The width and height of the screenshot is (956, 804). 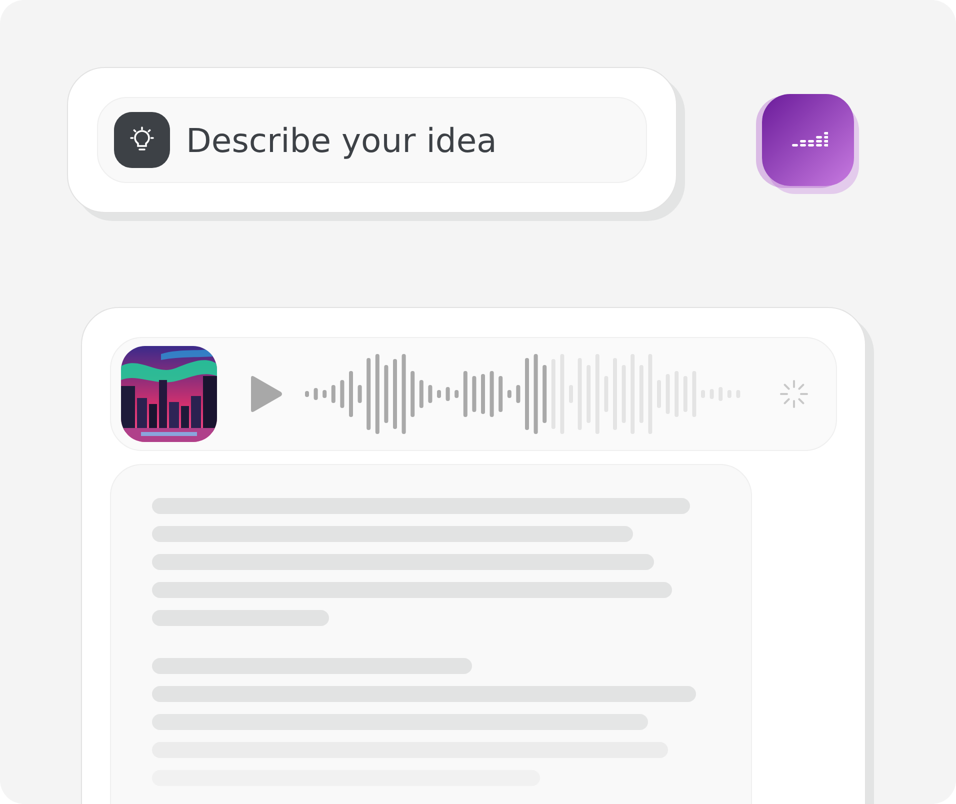 I want to click on waveform, so click(x=523, y=394).